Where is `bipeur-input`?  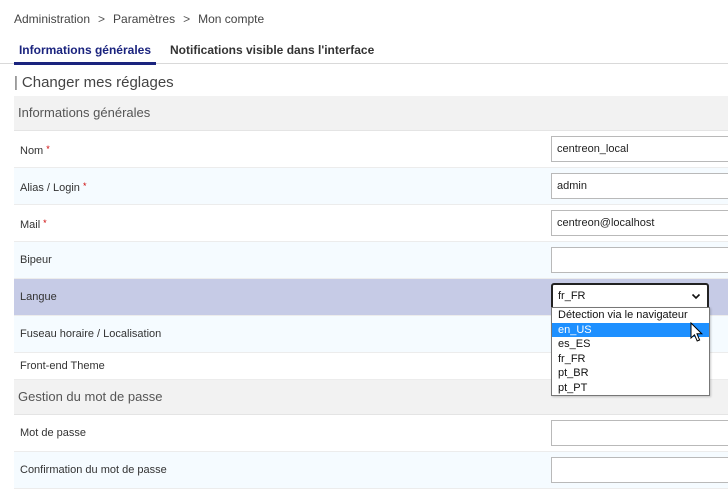 bipeur-input is located at coordinates (639, 260).